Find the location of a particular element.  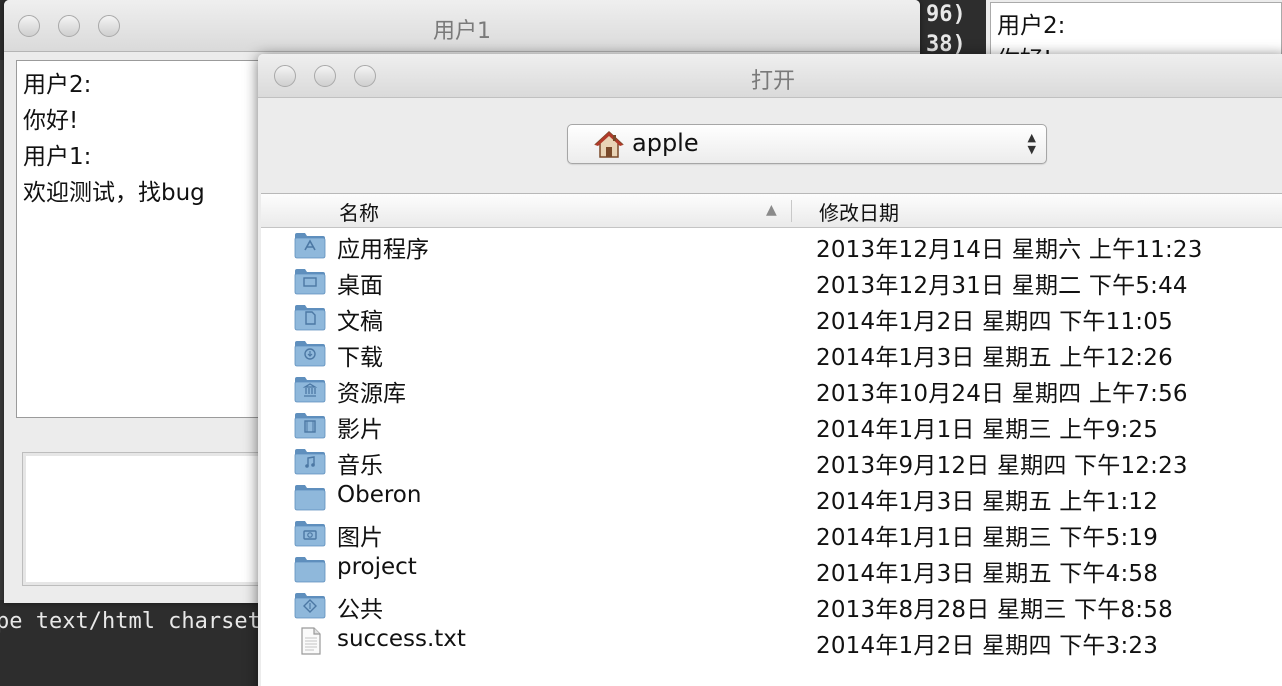

file-name: 公共 is located at coordinates (360, 610).